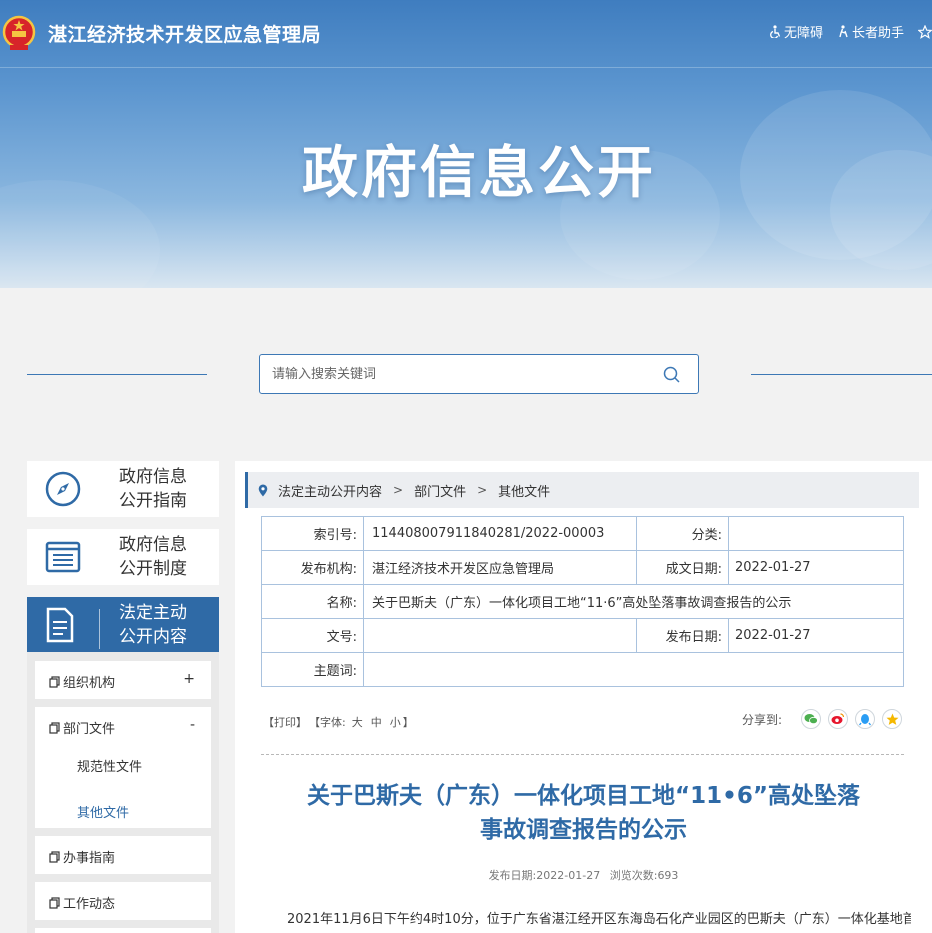 The height and width of the screenshot is (933, 932). What do you see at coordinates (312, 533) in the screenshot?
I see `index-label: 索引号:` at bounding box center [312, 533].